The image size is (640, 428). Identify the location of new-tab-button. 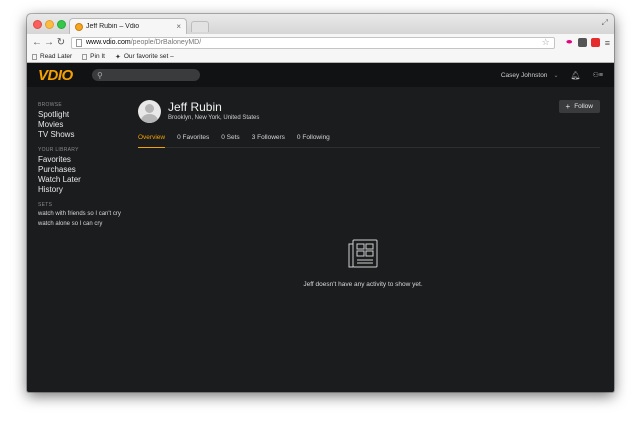
(200, 26).